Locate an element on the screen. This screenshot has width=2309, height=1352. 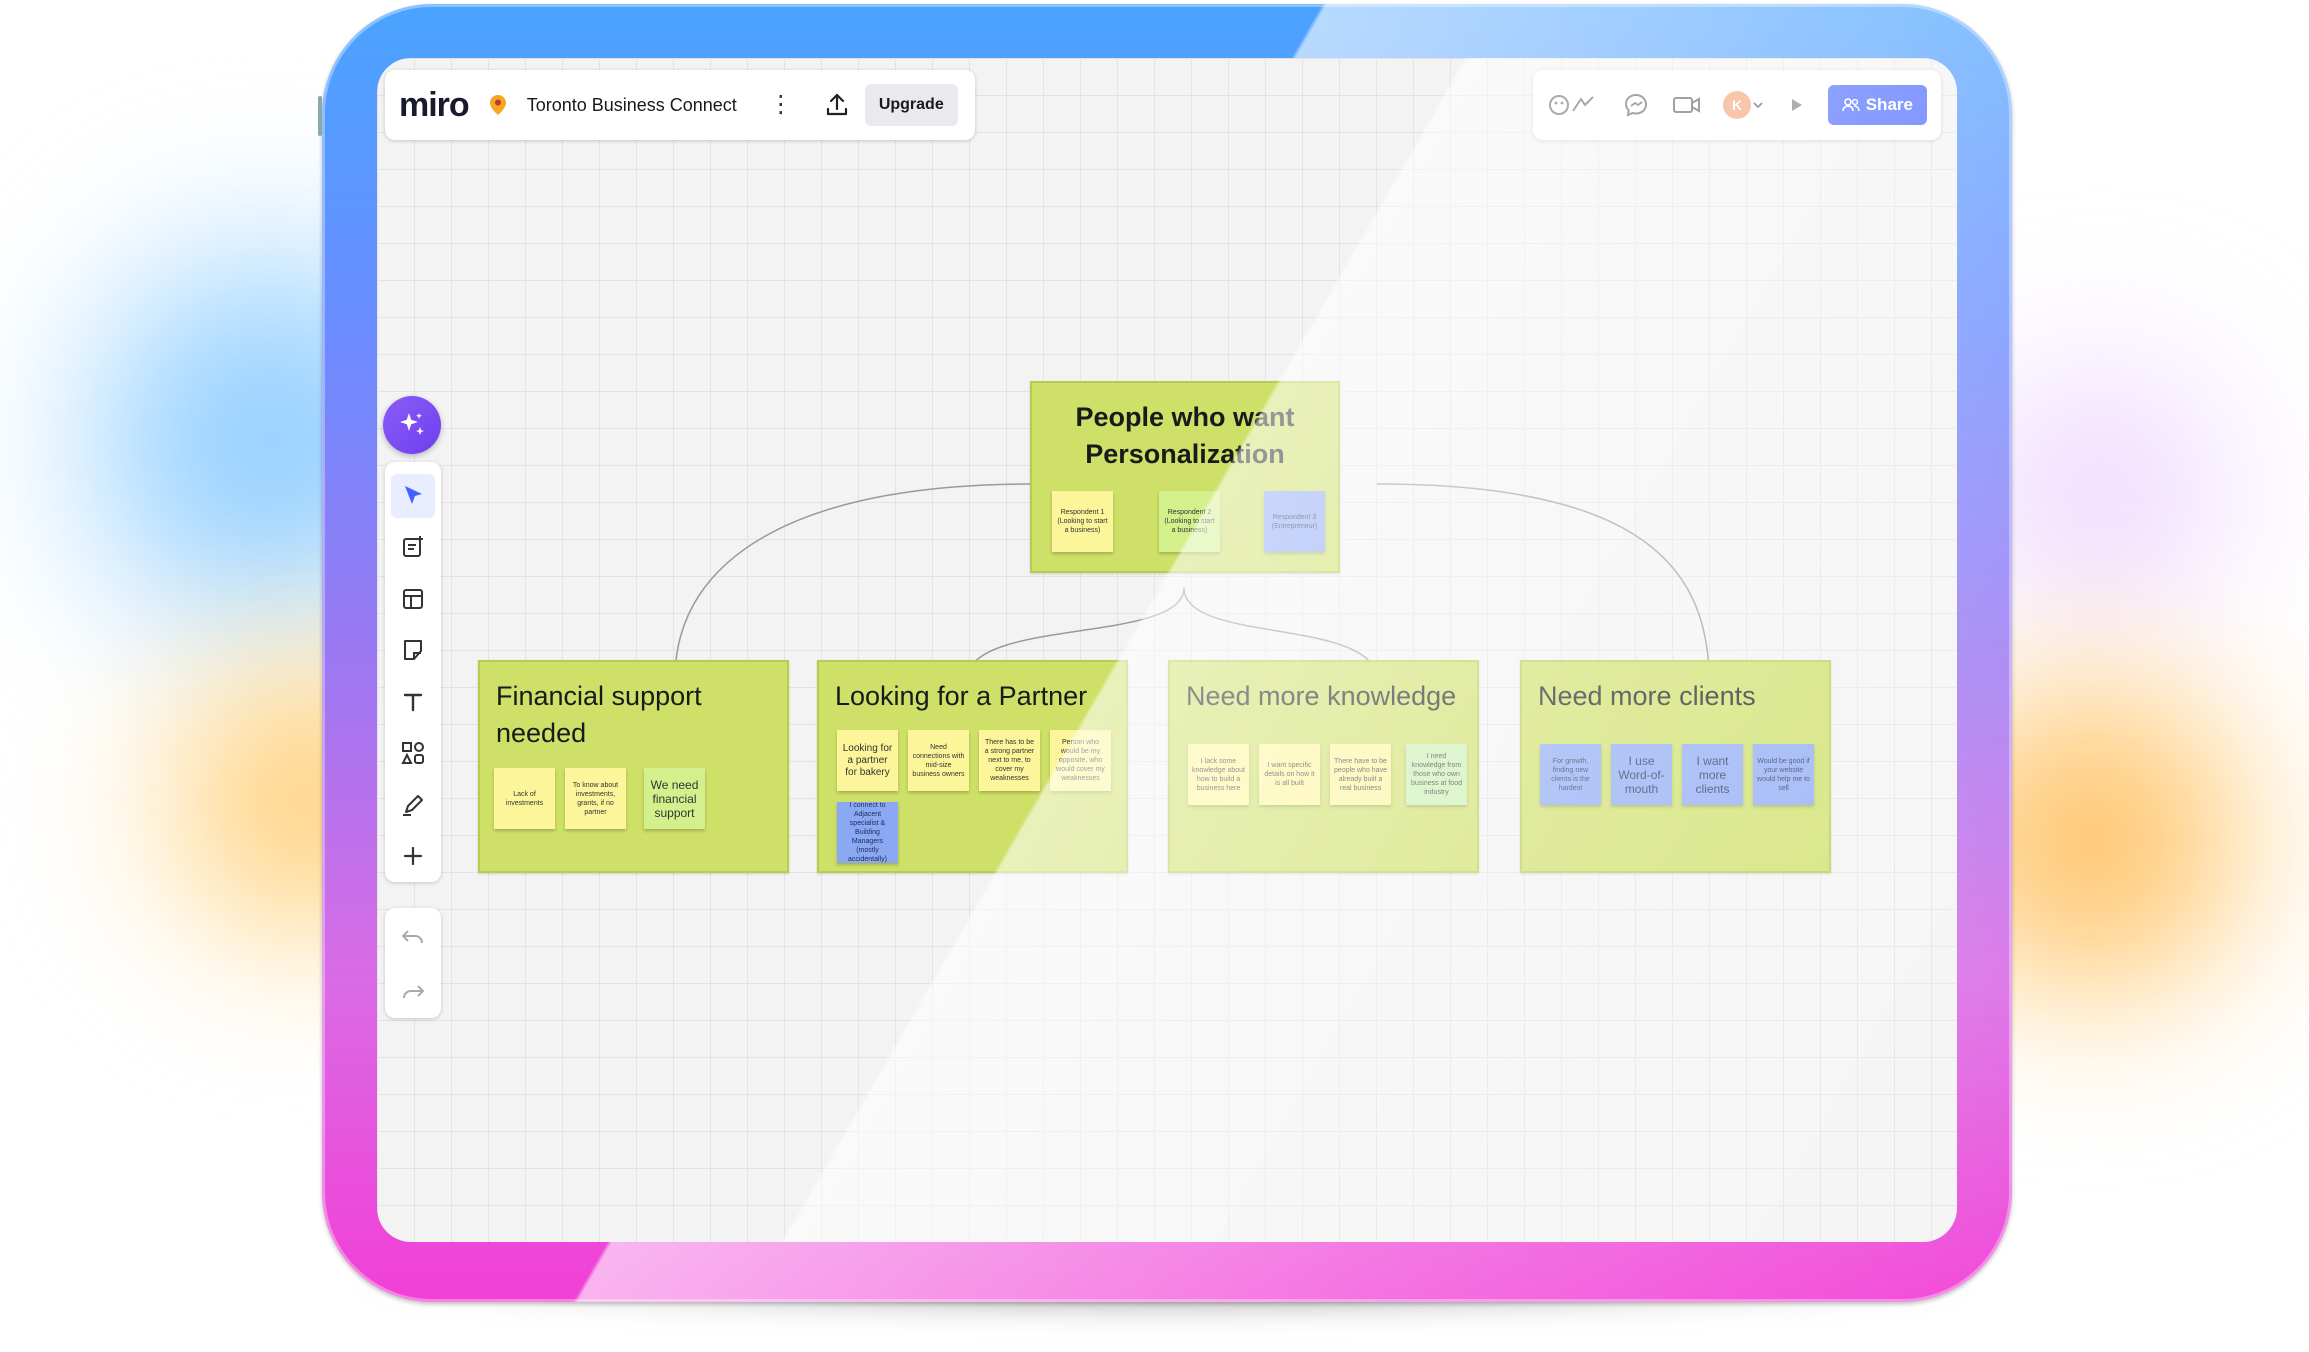
share-label: Share is located at coordinates (1889, 104).